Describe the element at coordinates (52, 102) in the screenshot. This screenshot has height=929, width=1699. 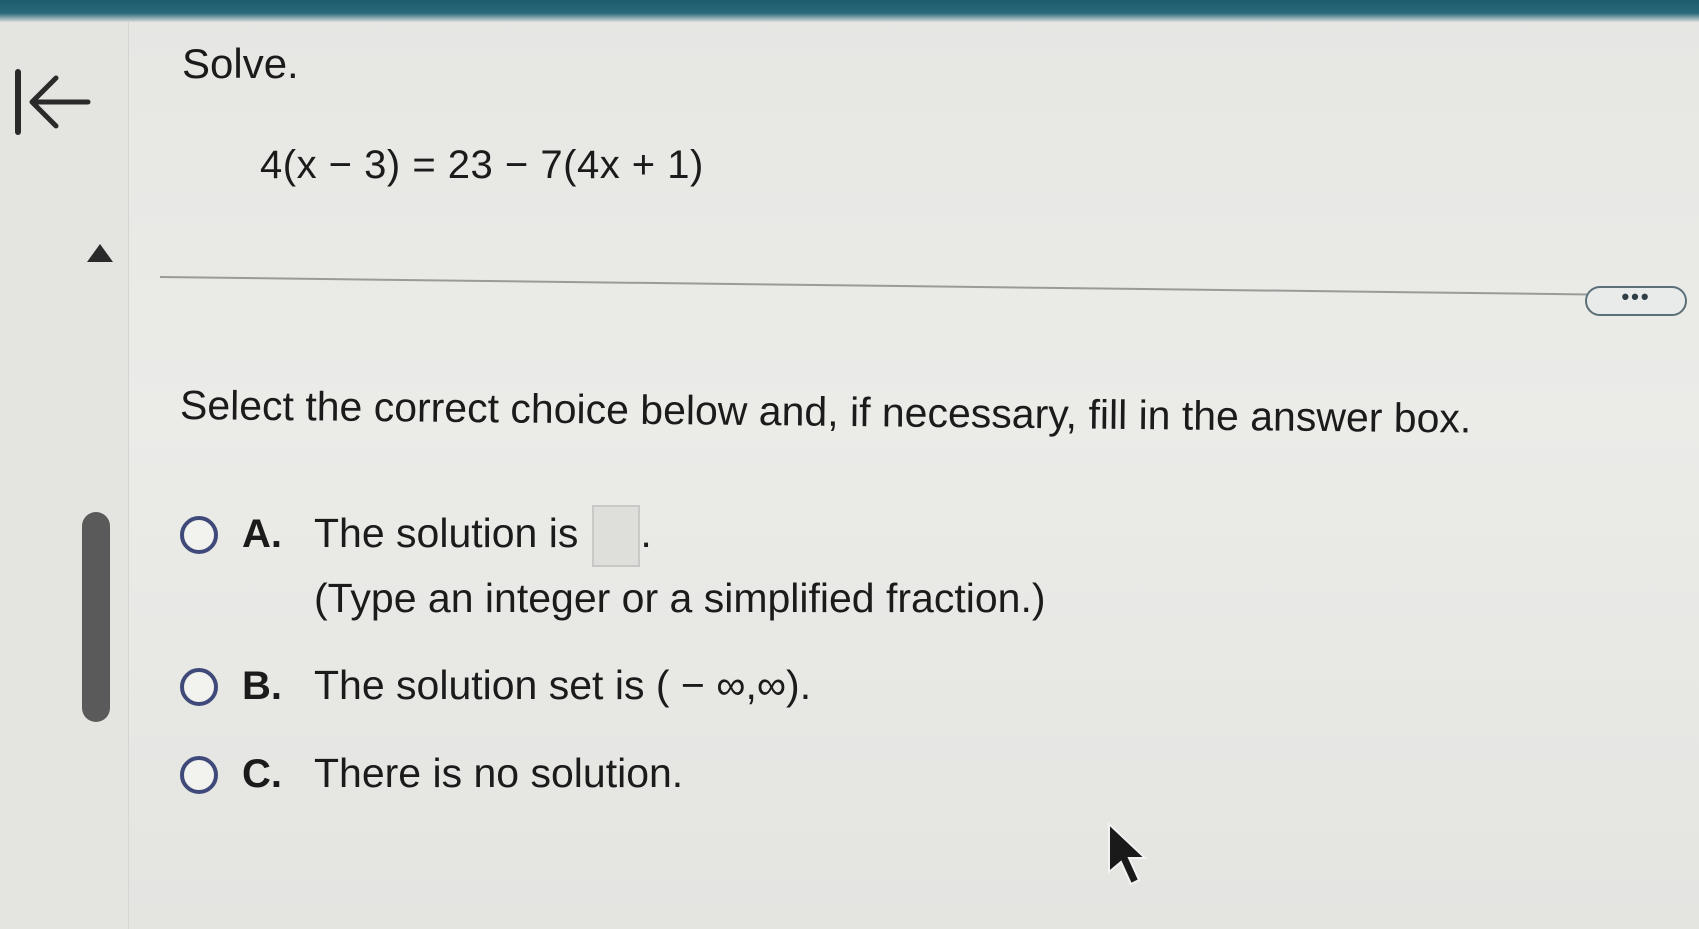
I see `back-to-start-icon` at that location.